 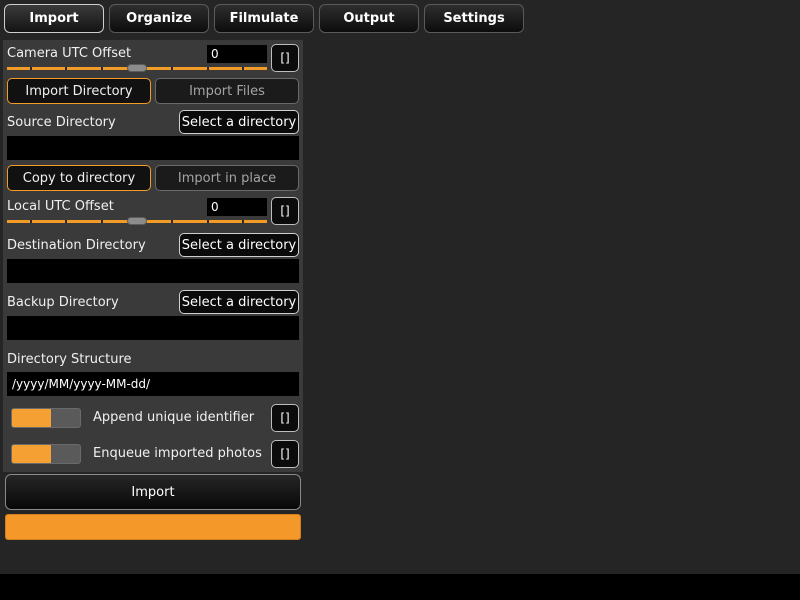 I want to click on append-identifier-switch, so click(x=46, y=418).